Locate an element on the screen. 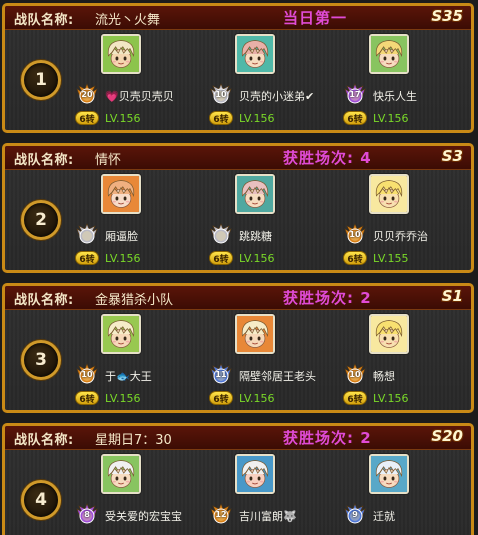  rank-medal: 2 is located at coordinates (41, 220).